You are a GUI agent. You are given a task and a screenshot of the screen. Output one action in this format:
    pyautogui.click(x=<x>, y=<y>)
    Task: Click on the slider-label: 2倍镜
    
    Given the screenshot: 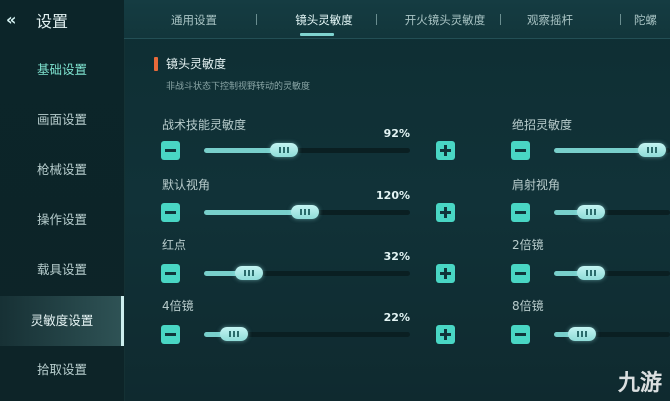 What is the action you would take?
    pyautogui.click(x=528, y=245)
    